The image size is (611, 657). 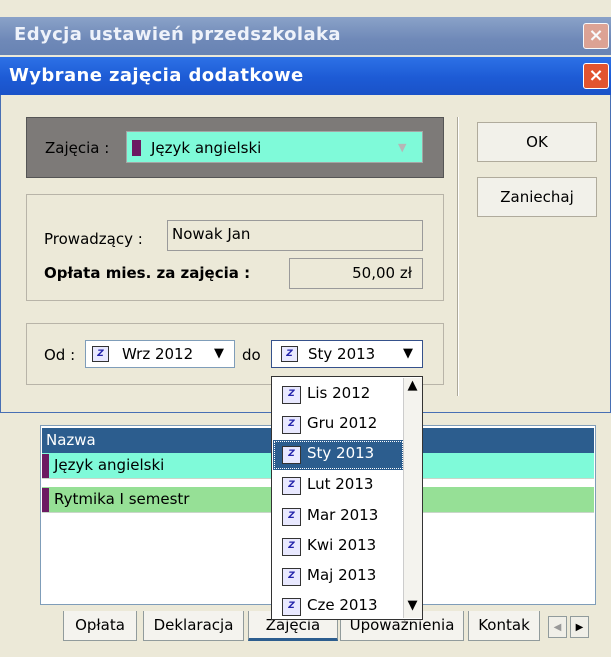 I want to click on list-item-label: Kwi 2013, so click(x=342, y=545).